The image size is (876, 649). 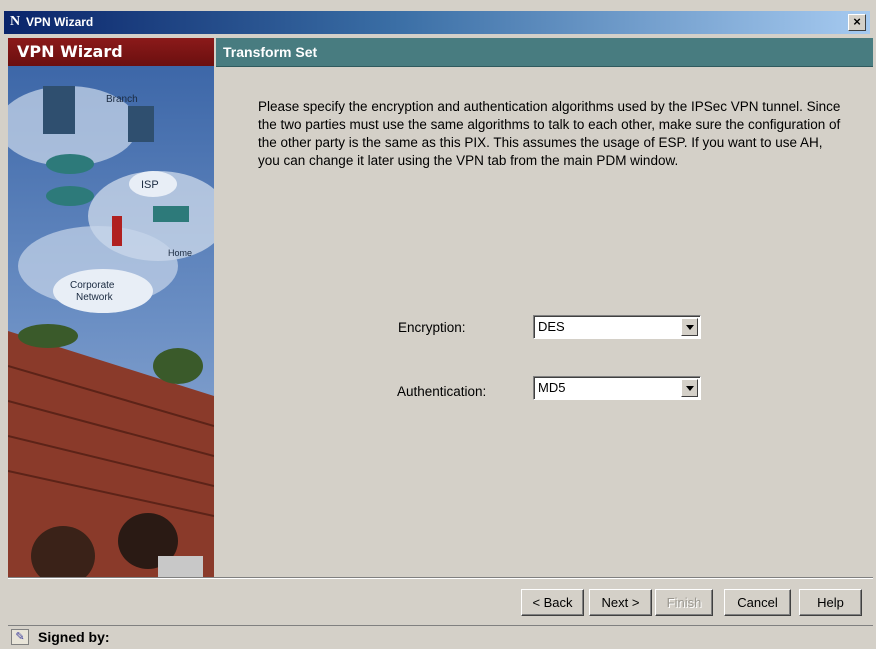 What do you see at coordinates (437, 22) in the screenshot?
I see `title-bar: N VPN Wizard ×` at bounding box center [437, 22].